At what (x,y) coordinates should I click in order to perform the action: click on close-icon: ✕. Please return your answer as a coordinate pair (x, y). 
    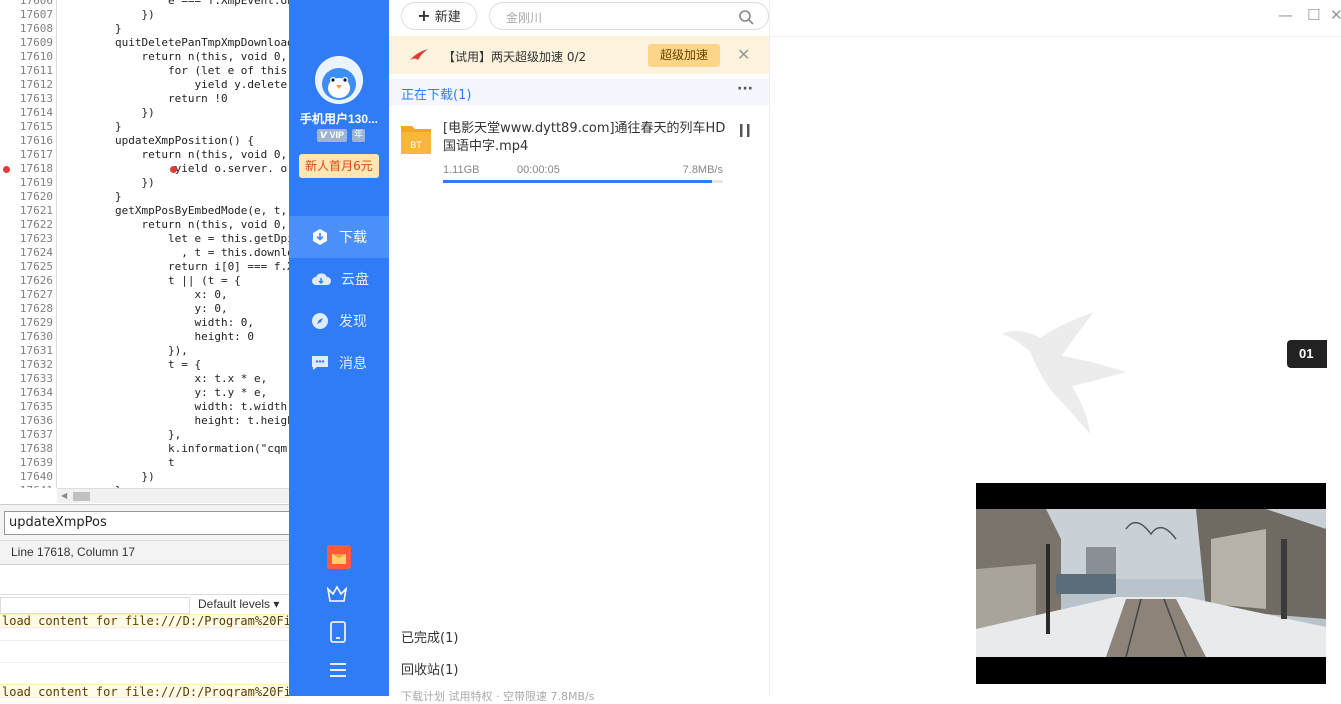
    Looking at the image, I should click on (743, 54).